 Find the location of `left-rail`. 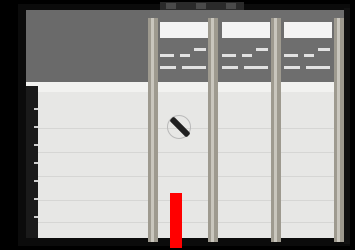

left-rail is located at coordinates (32, 162).